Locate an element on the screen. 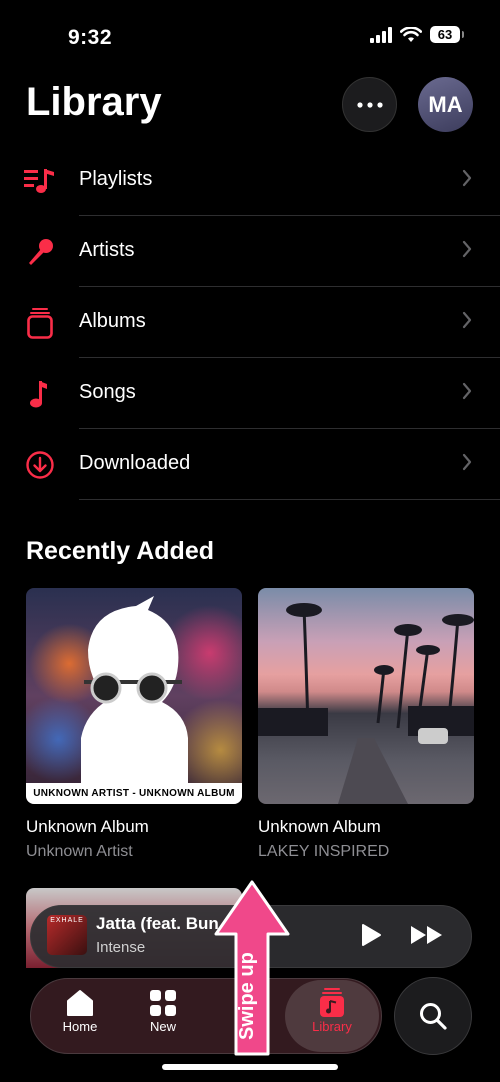 This screenshot has height=1082, width=500. library-item-songs: Songs is located at coordinates (250, 393).